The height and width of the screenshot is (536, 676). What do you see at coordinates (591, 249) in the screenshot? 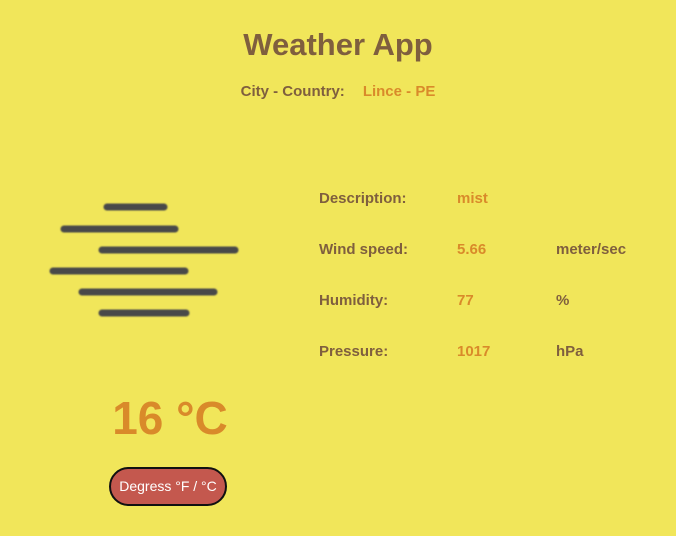
I see `wind-speed-unit: meter/sec` at bounding box center [591, 249].